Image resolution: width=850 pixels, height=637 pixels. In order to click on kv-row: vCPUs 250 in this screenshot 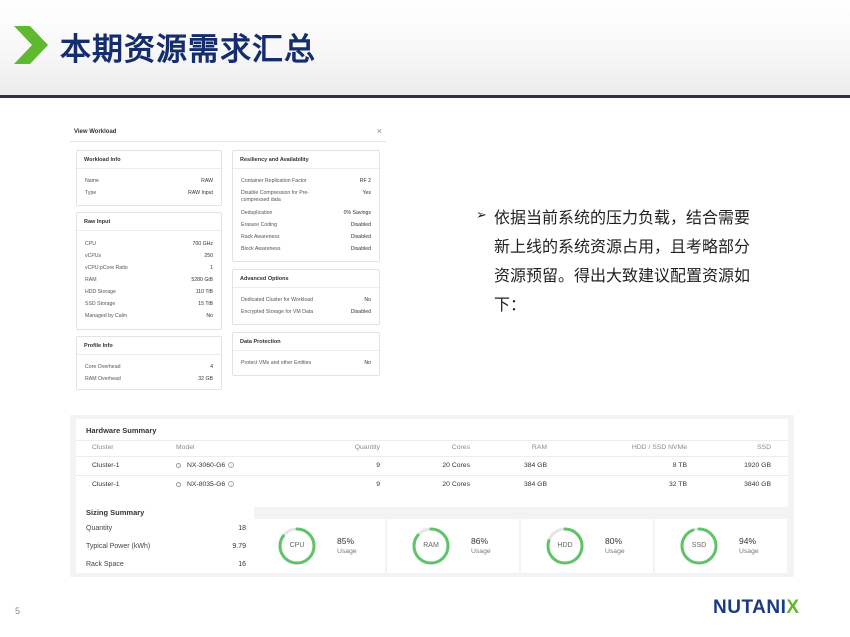, I will do `click(149, 257)`.